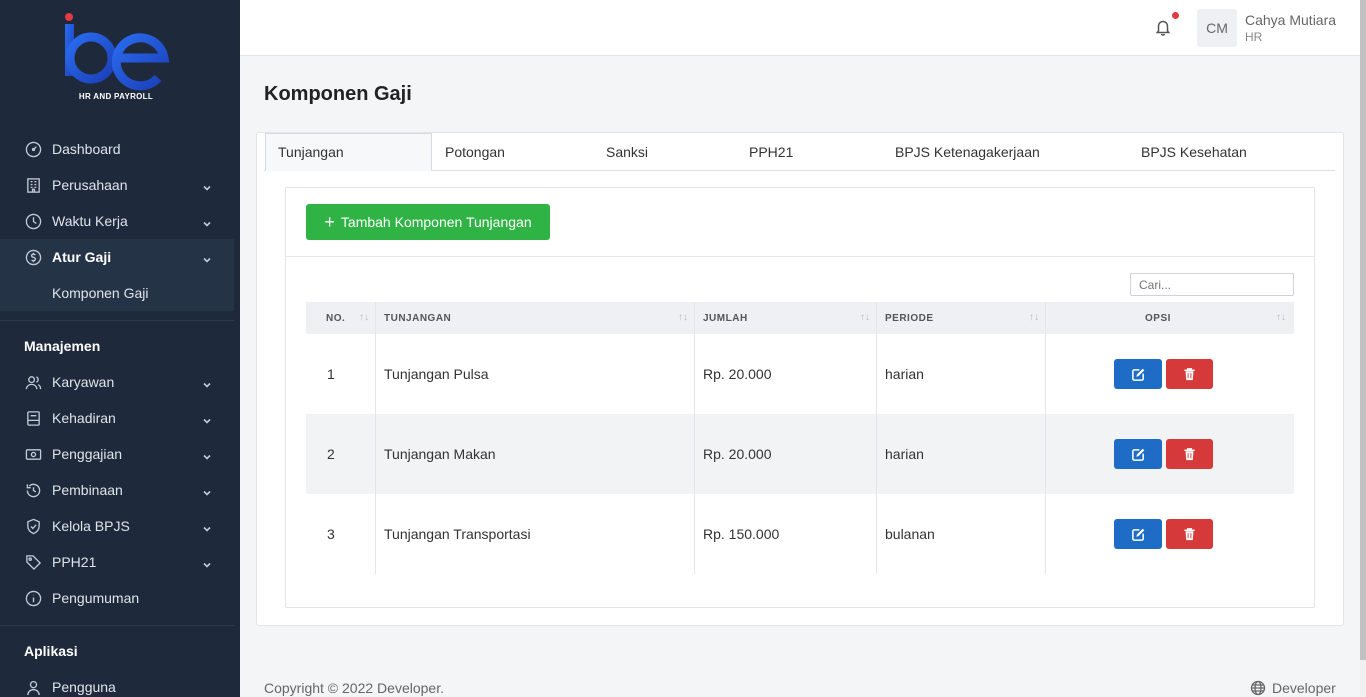 The image size is (1366, 697). Describe the element at coordinates (335, 318) in the screenshot. I see `column-header-no: NO.` at that location.